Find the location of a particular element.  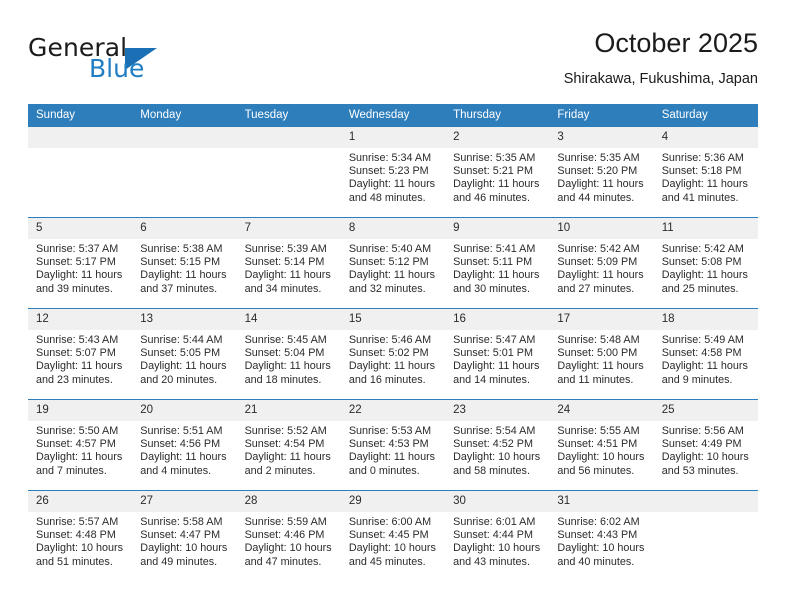

daylight-duration-line2: and 46 minutes. is located at coordinates (491, 197).